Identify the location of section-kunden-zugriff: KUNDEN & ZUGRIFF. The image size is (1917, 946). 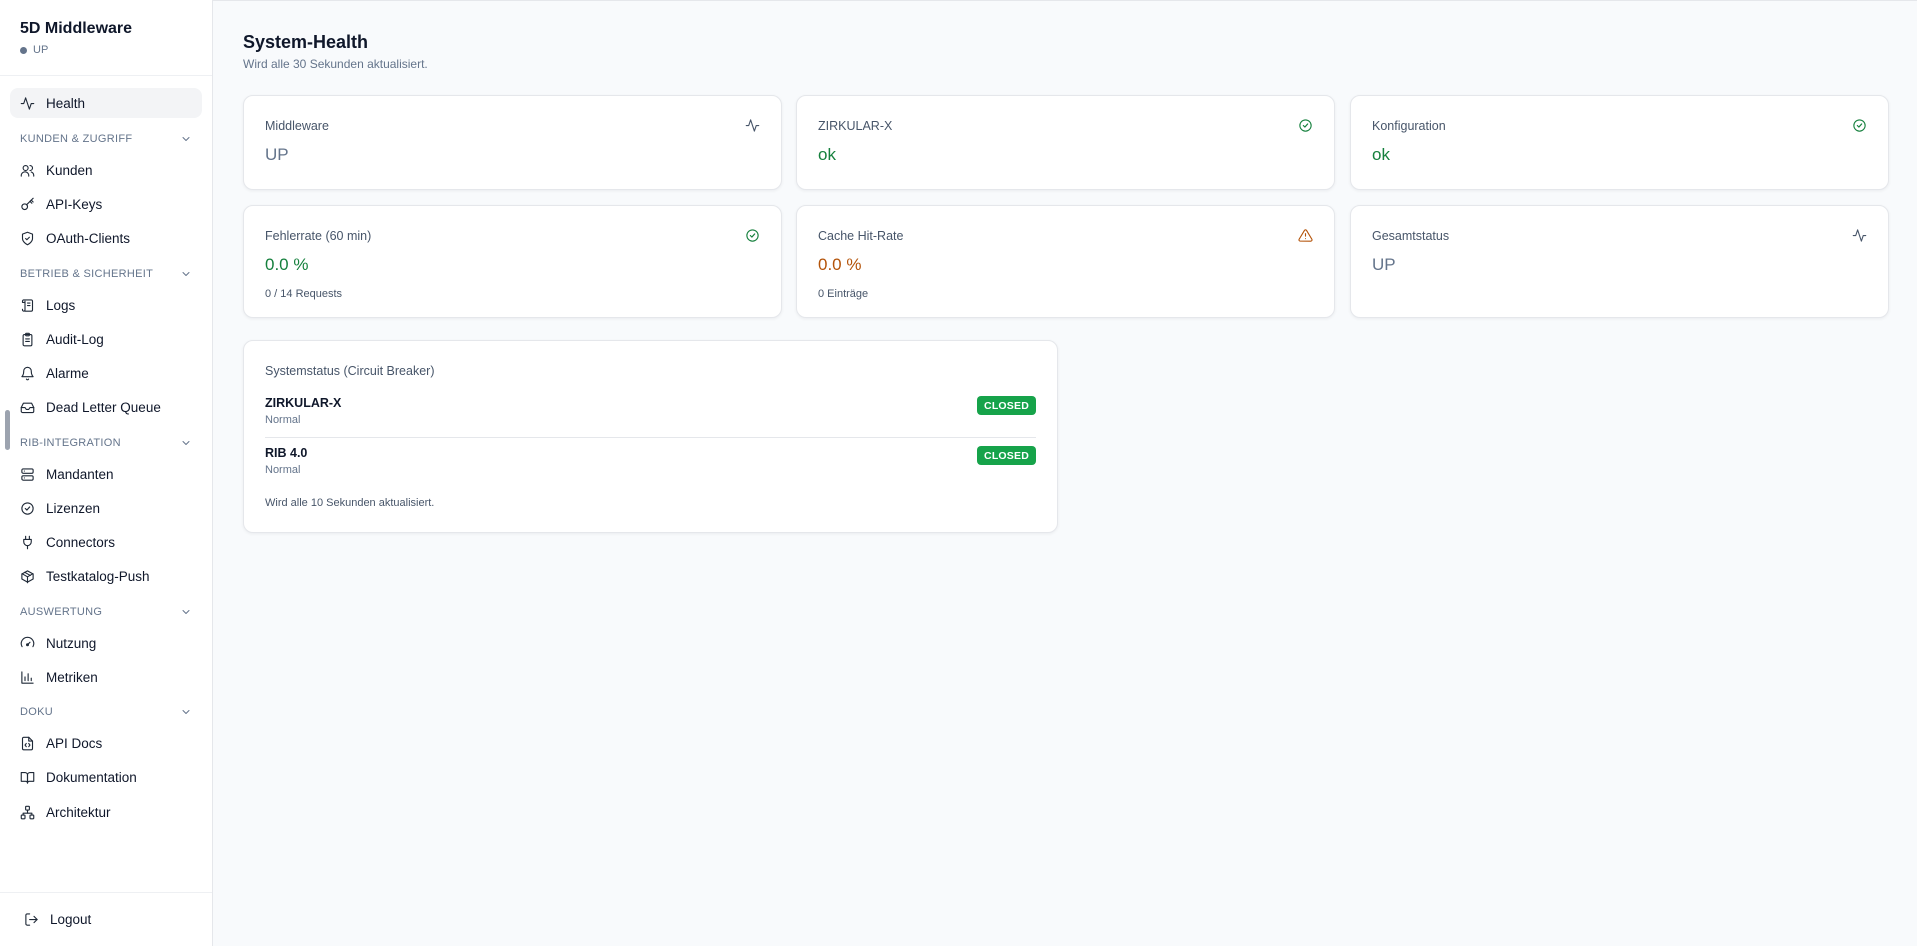
(106, 139).